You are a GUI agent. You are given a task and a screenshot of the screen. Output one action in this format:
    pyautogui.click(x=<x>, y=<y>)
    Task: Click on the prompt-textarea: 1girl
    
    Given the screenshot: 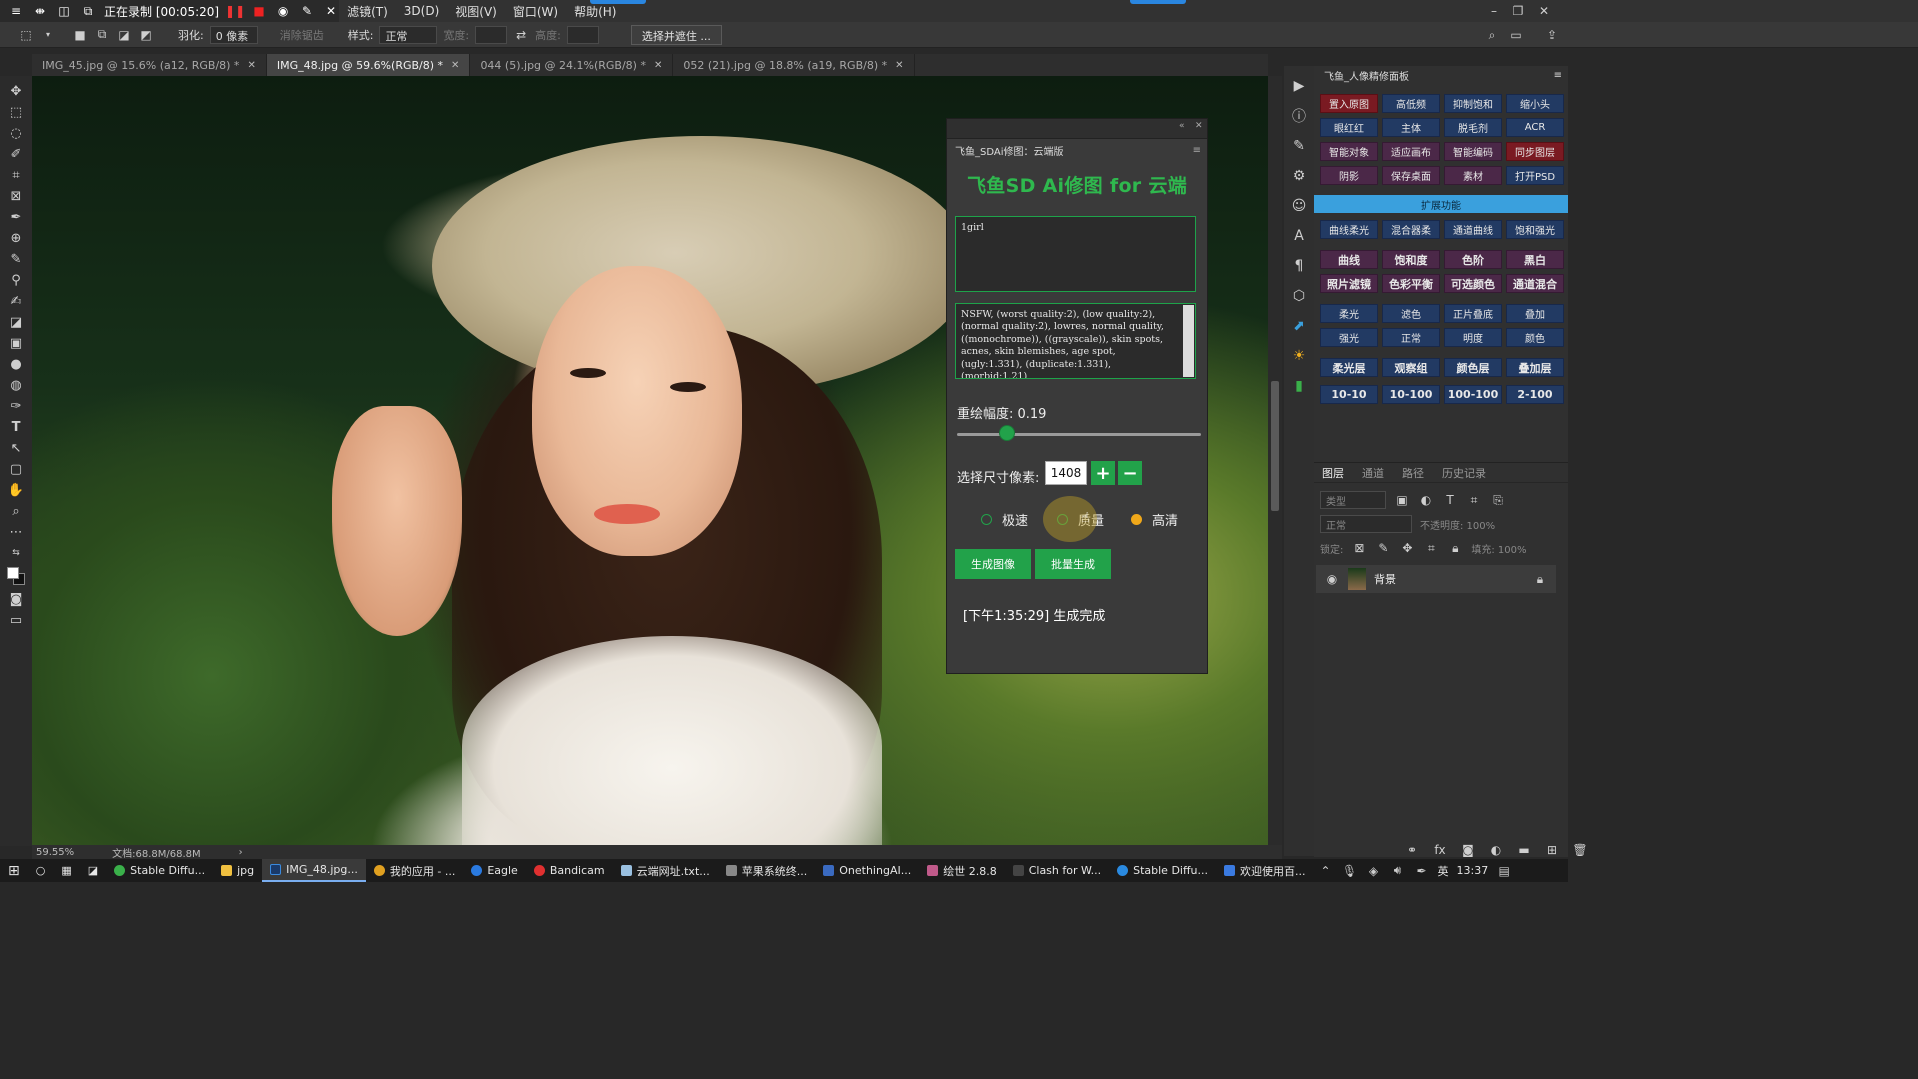 What is the action you would take?
    pyautogui.click(x=1075, y=254)
    